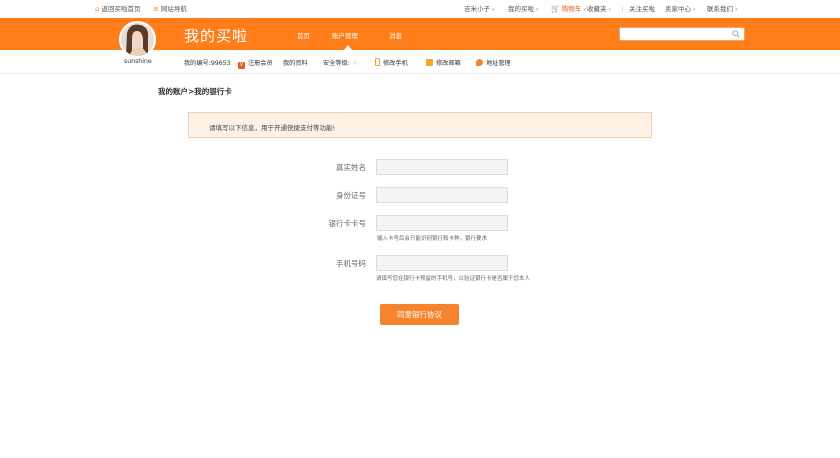 The width and height of the screenshot is (840, 458). I want to click on avatar, so click(137, 39).